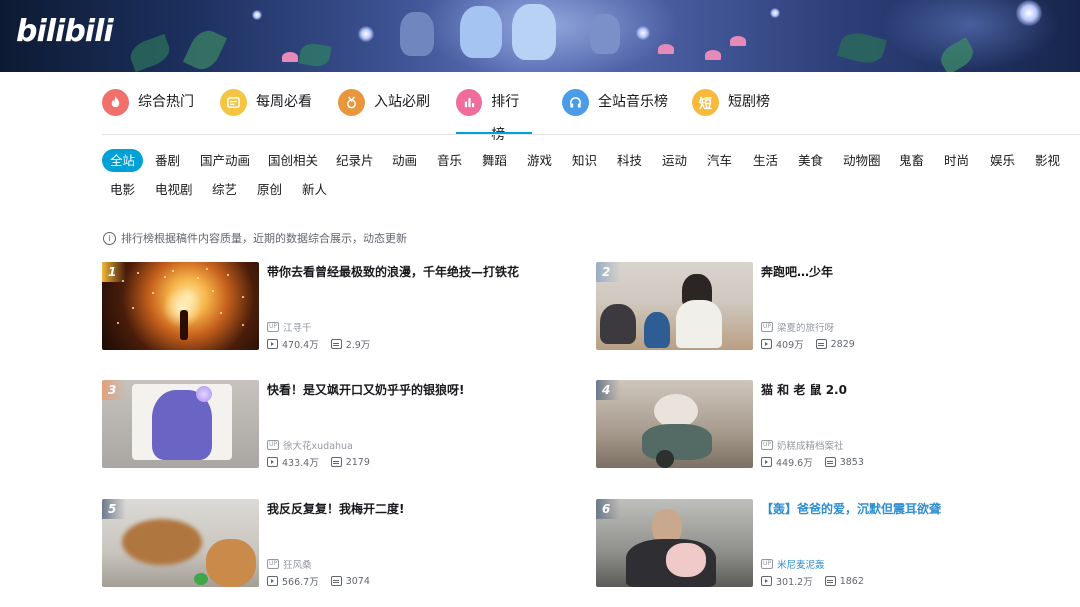 The width and height of the screenshot is (1080, 607). What do you see at coordinates (826, 307) in the screenshot?
I see `rank-item: 2 奔跑吧…少年 UP 梁夏的旅行呀 409万 2829` at bounding box center [826, 307].